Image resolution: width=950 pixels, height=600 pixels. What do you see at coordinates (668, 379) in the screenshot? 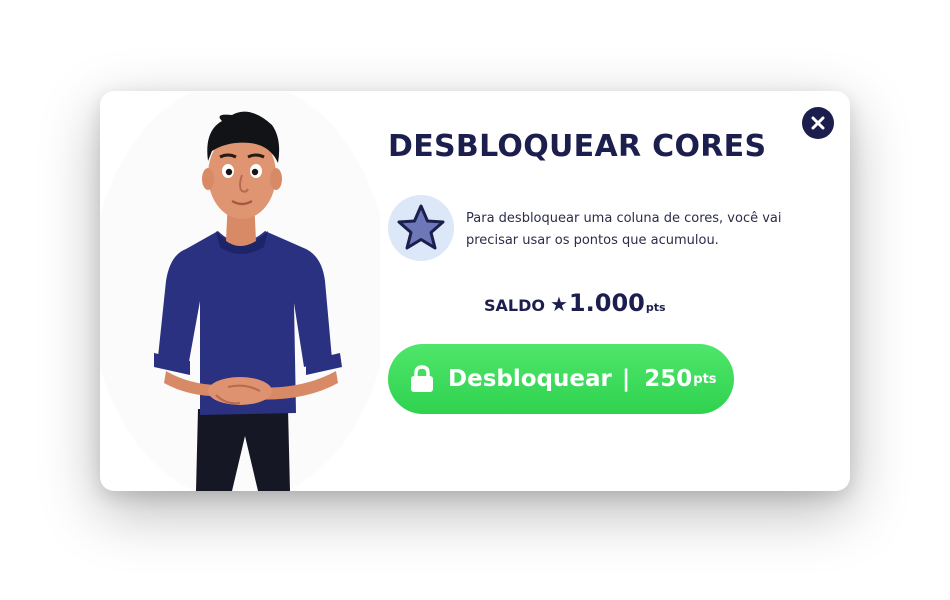
I see `unlock-cost-value: 250` at bounding box center [668, 379].